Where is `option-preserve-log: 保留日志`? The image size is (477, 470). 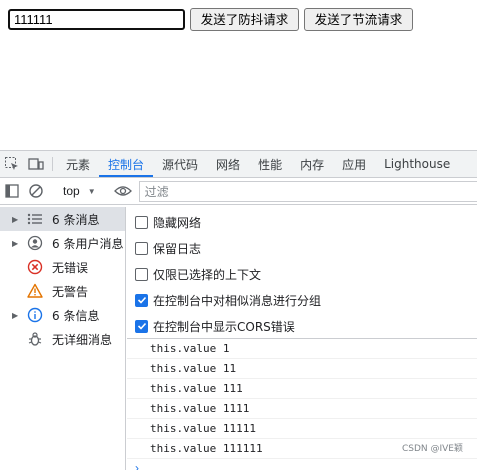
option-preserve-log: 保留日志 is located at coordinates (302, 248).